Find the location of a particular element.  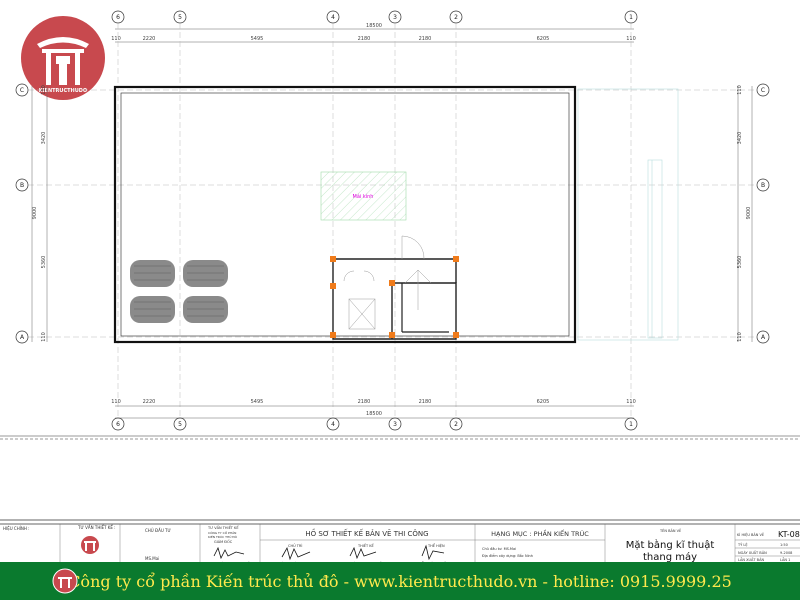

left-dim-2: 3420 is located at coordinates (44, 138).